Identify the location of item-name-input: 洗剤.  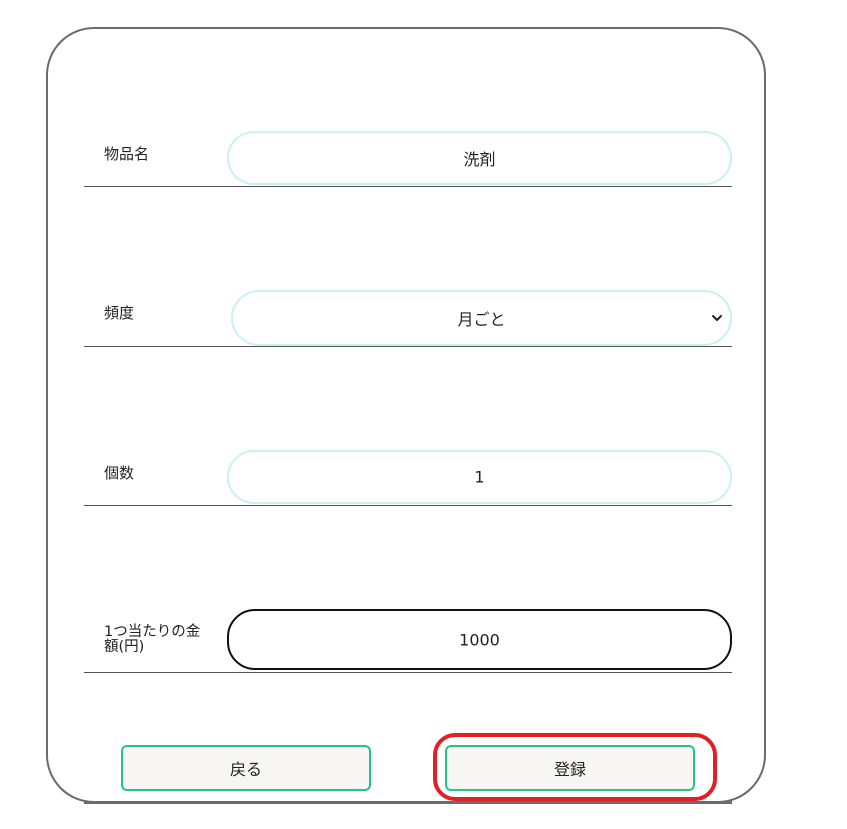
(479, 158).